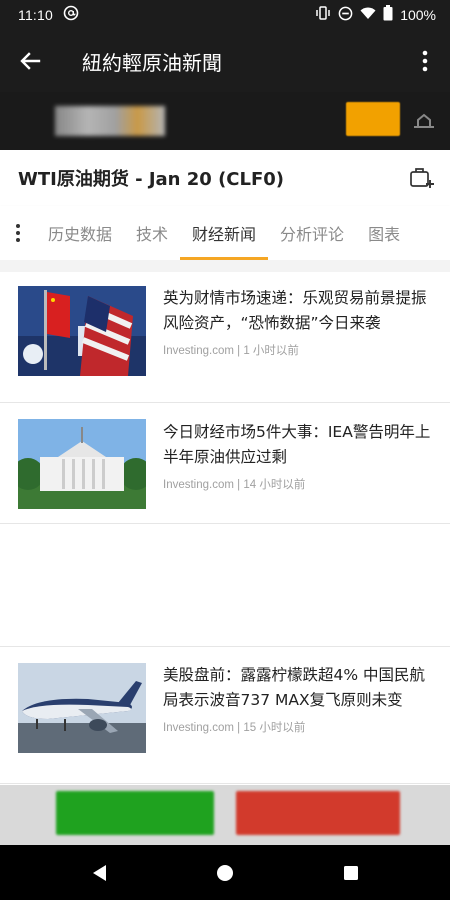  I want to click on instrument-header: WTI原油期货 - Jan 20 (CLF0), so click(225, 178).